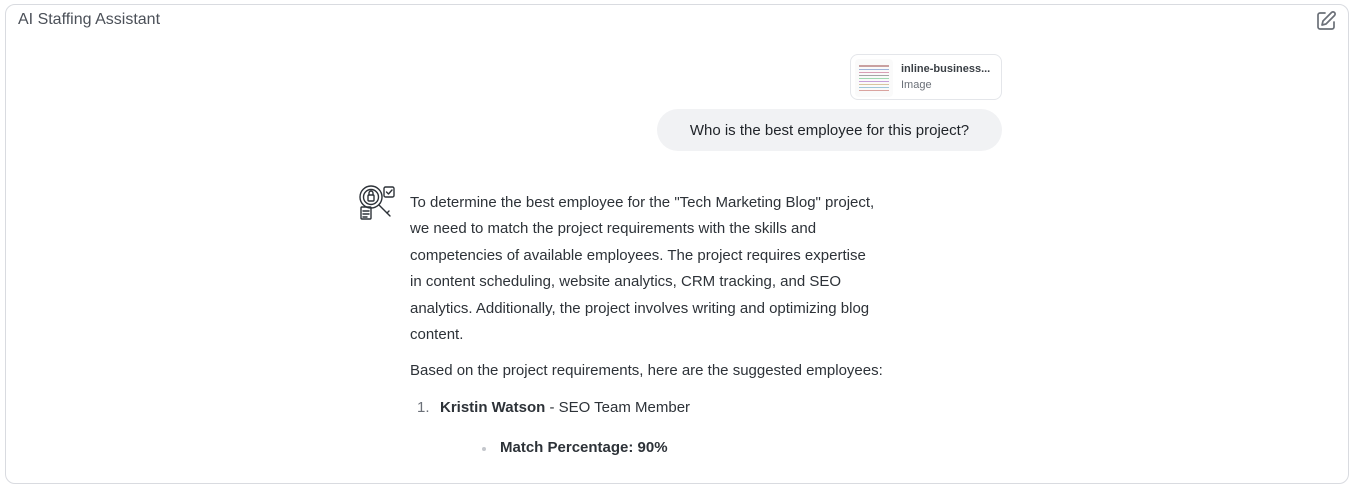 The image size is (1354, 484). What do you see at coordinates (423, 407) in the screenshot?
I see `list-number: 1.` at bounding box center [423, 407].